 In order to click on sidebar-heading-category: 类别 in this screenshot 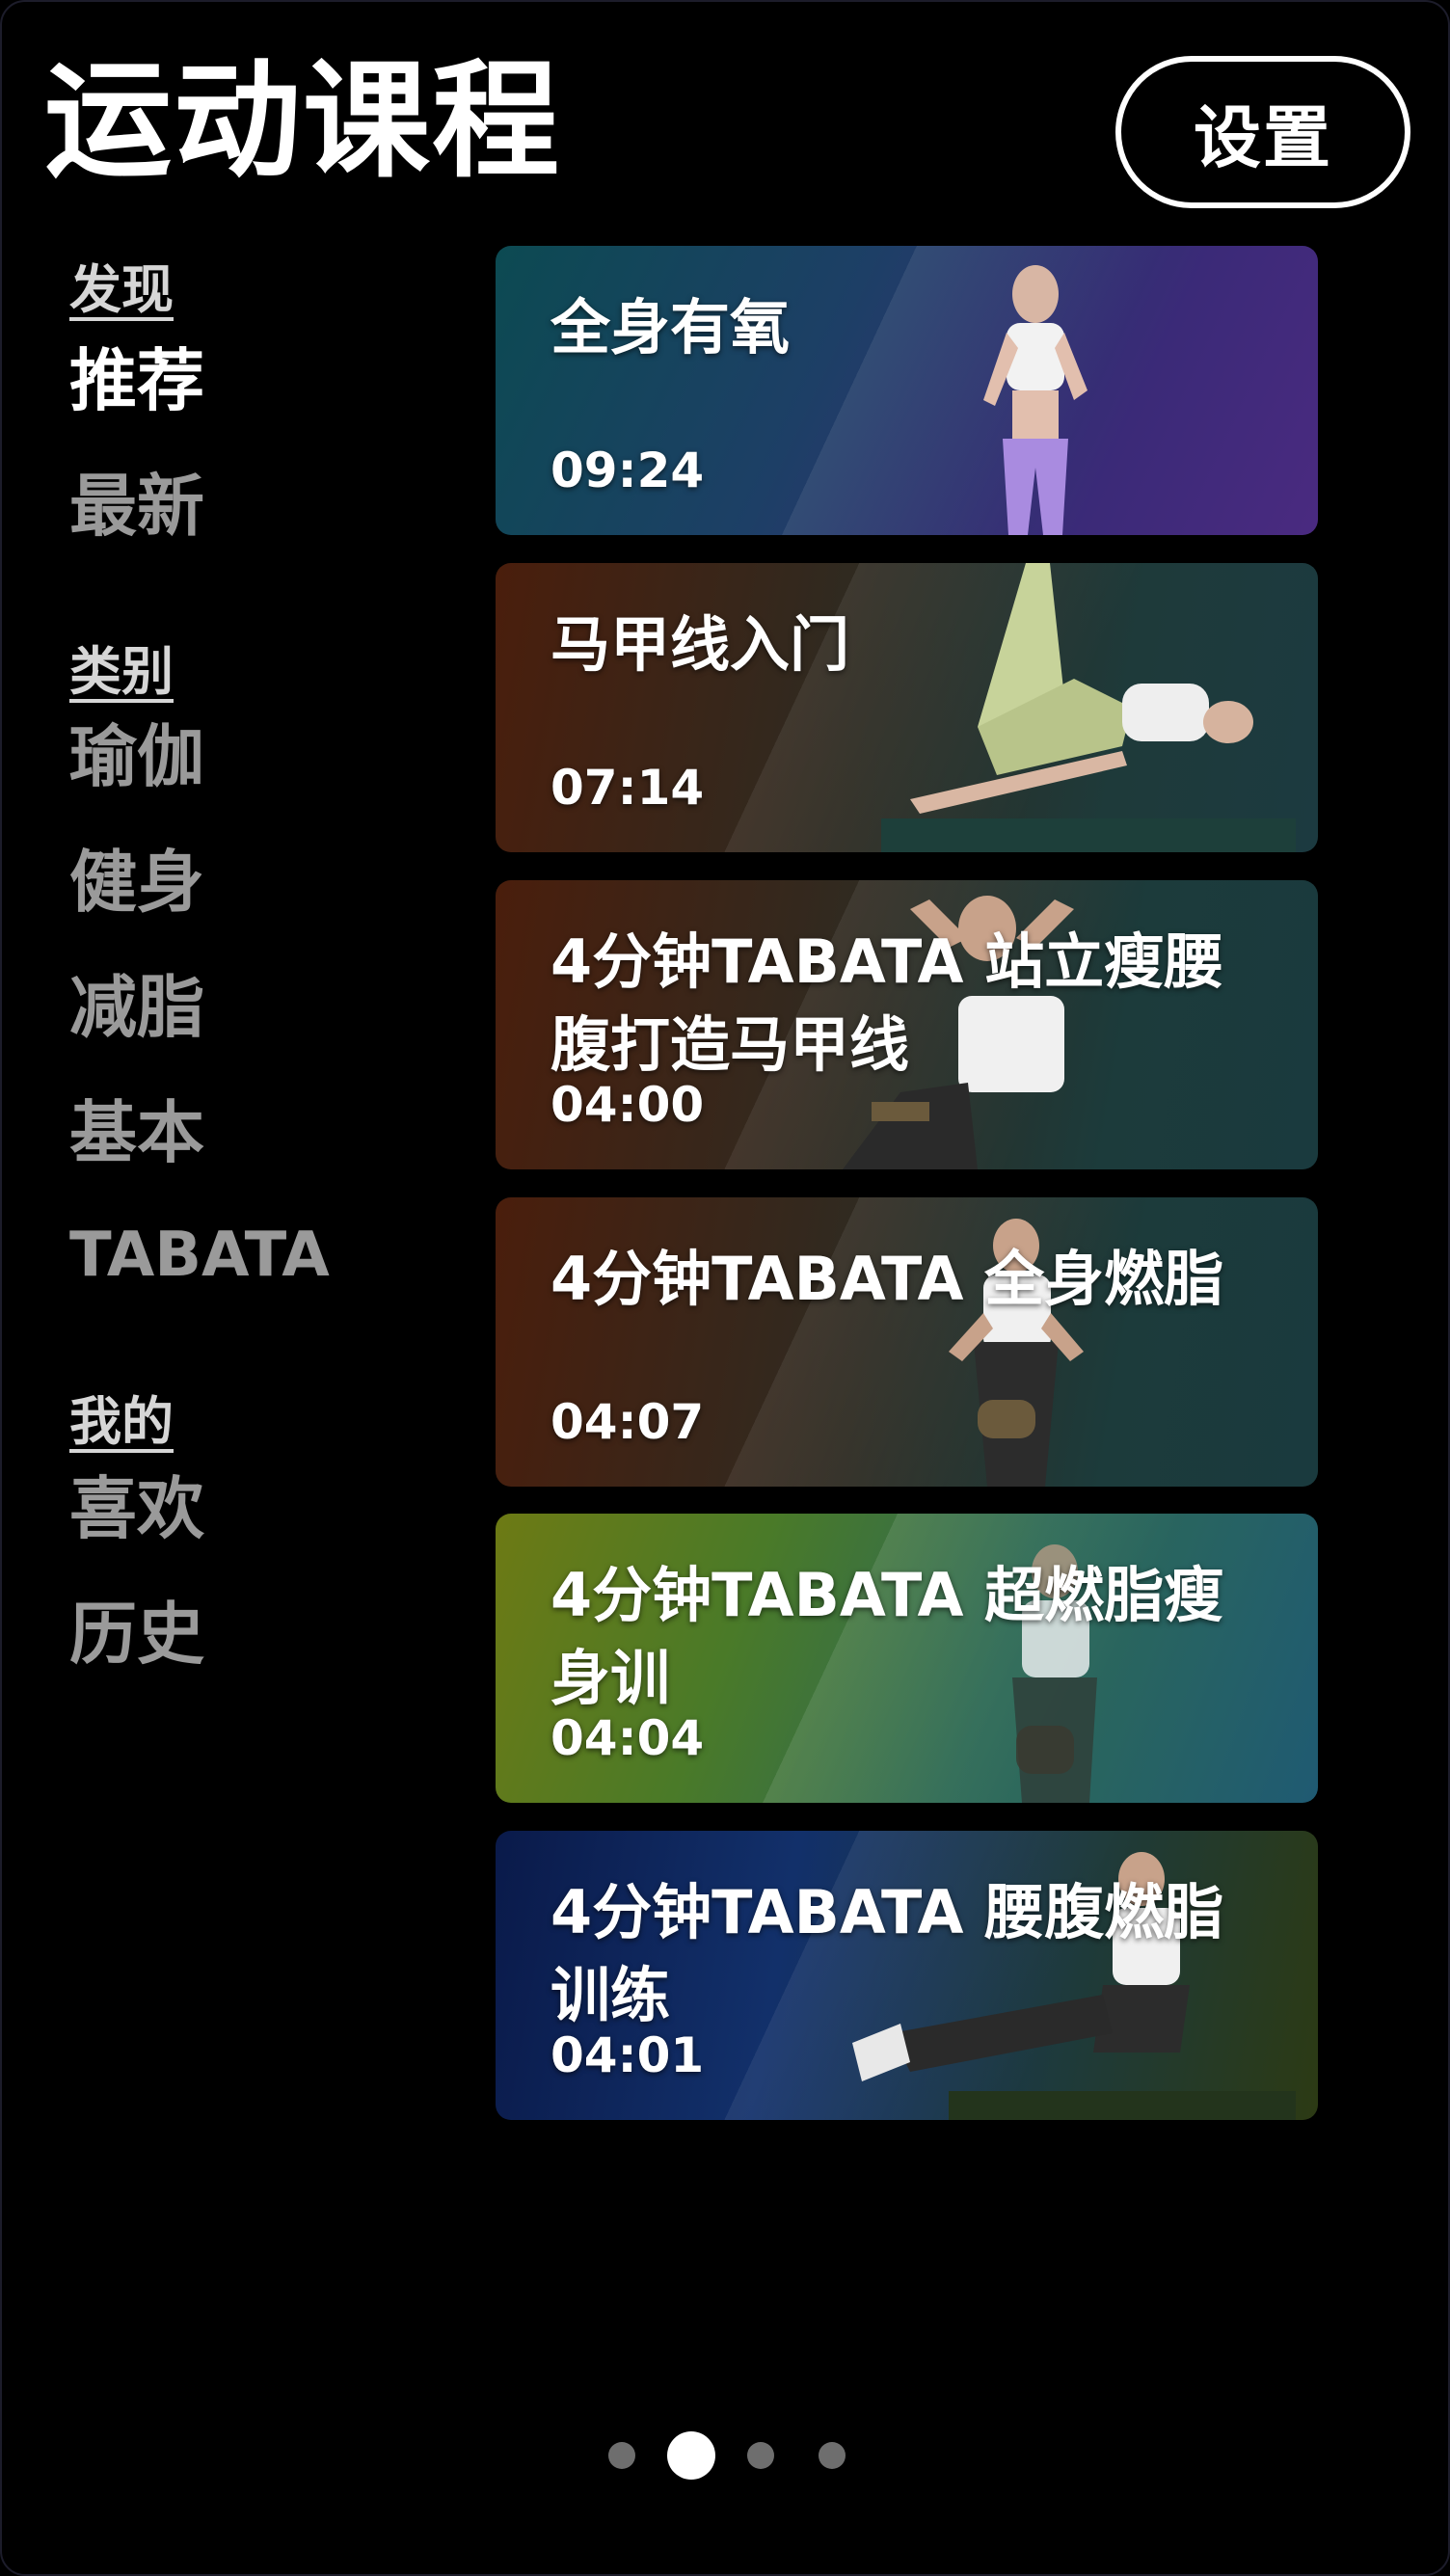, I will do `click(121, 672)`.